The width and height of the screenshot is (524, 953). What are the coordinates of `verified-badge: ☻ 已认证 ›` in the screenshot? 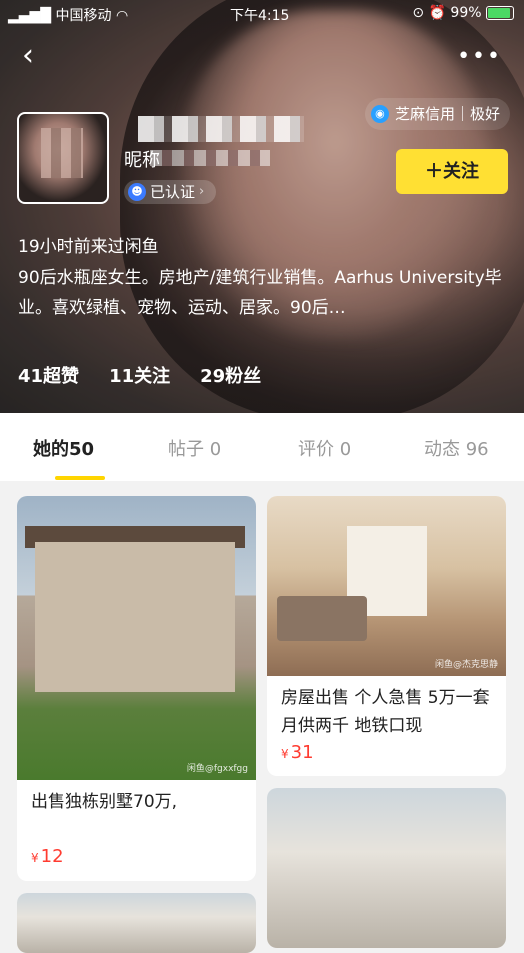 It's located at (170, 192).